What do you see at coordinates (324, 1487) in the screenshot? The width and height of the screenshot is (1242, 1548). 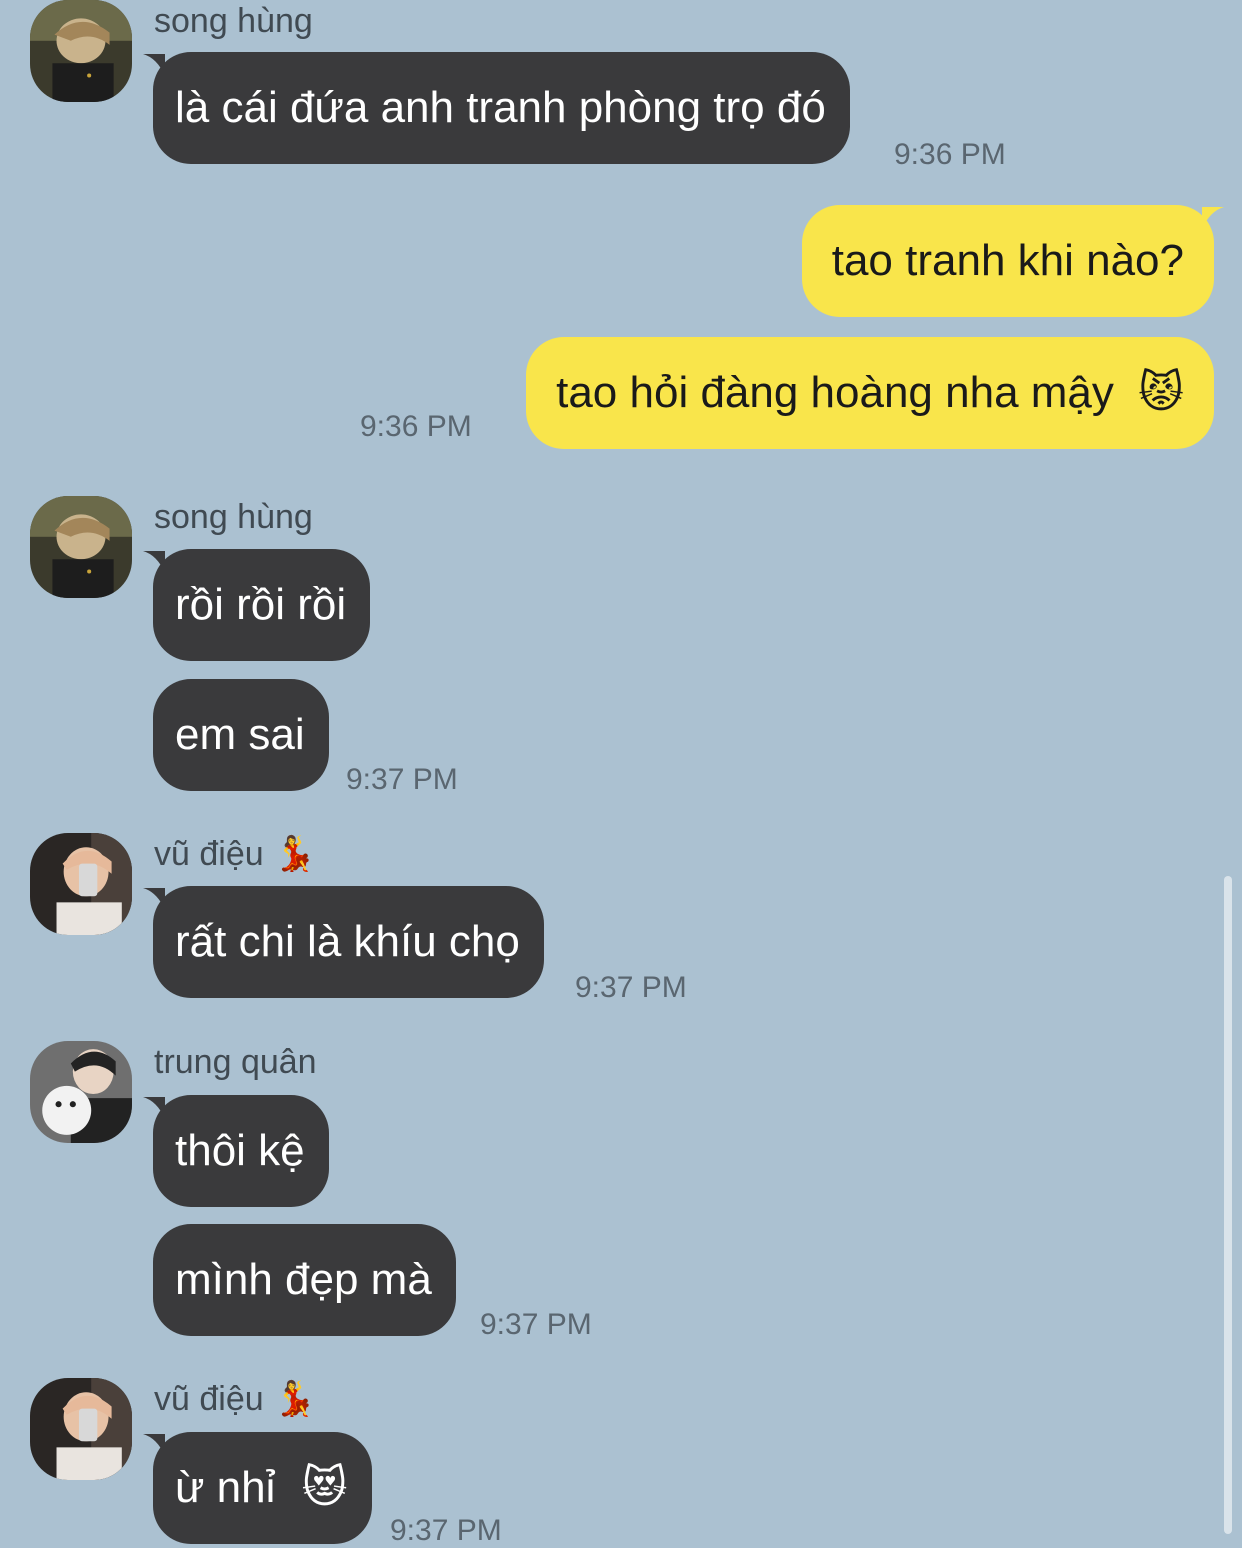 I see `heart-eyes-cat-emoji: 😻` at bounding box center [324, 1487].